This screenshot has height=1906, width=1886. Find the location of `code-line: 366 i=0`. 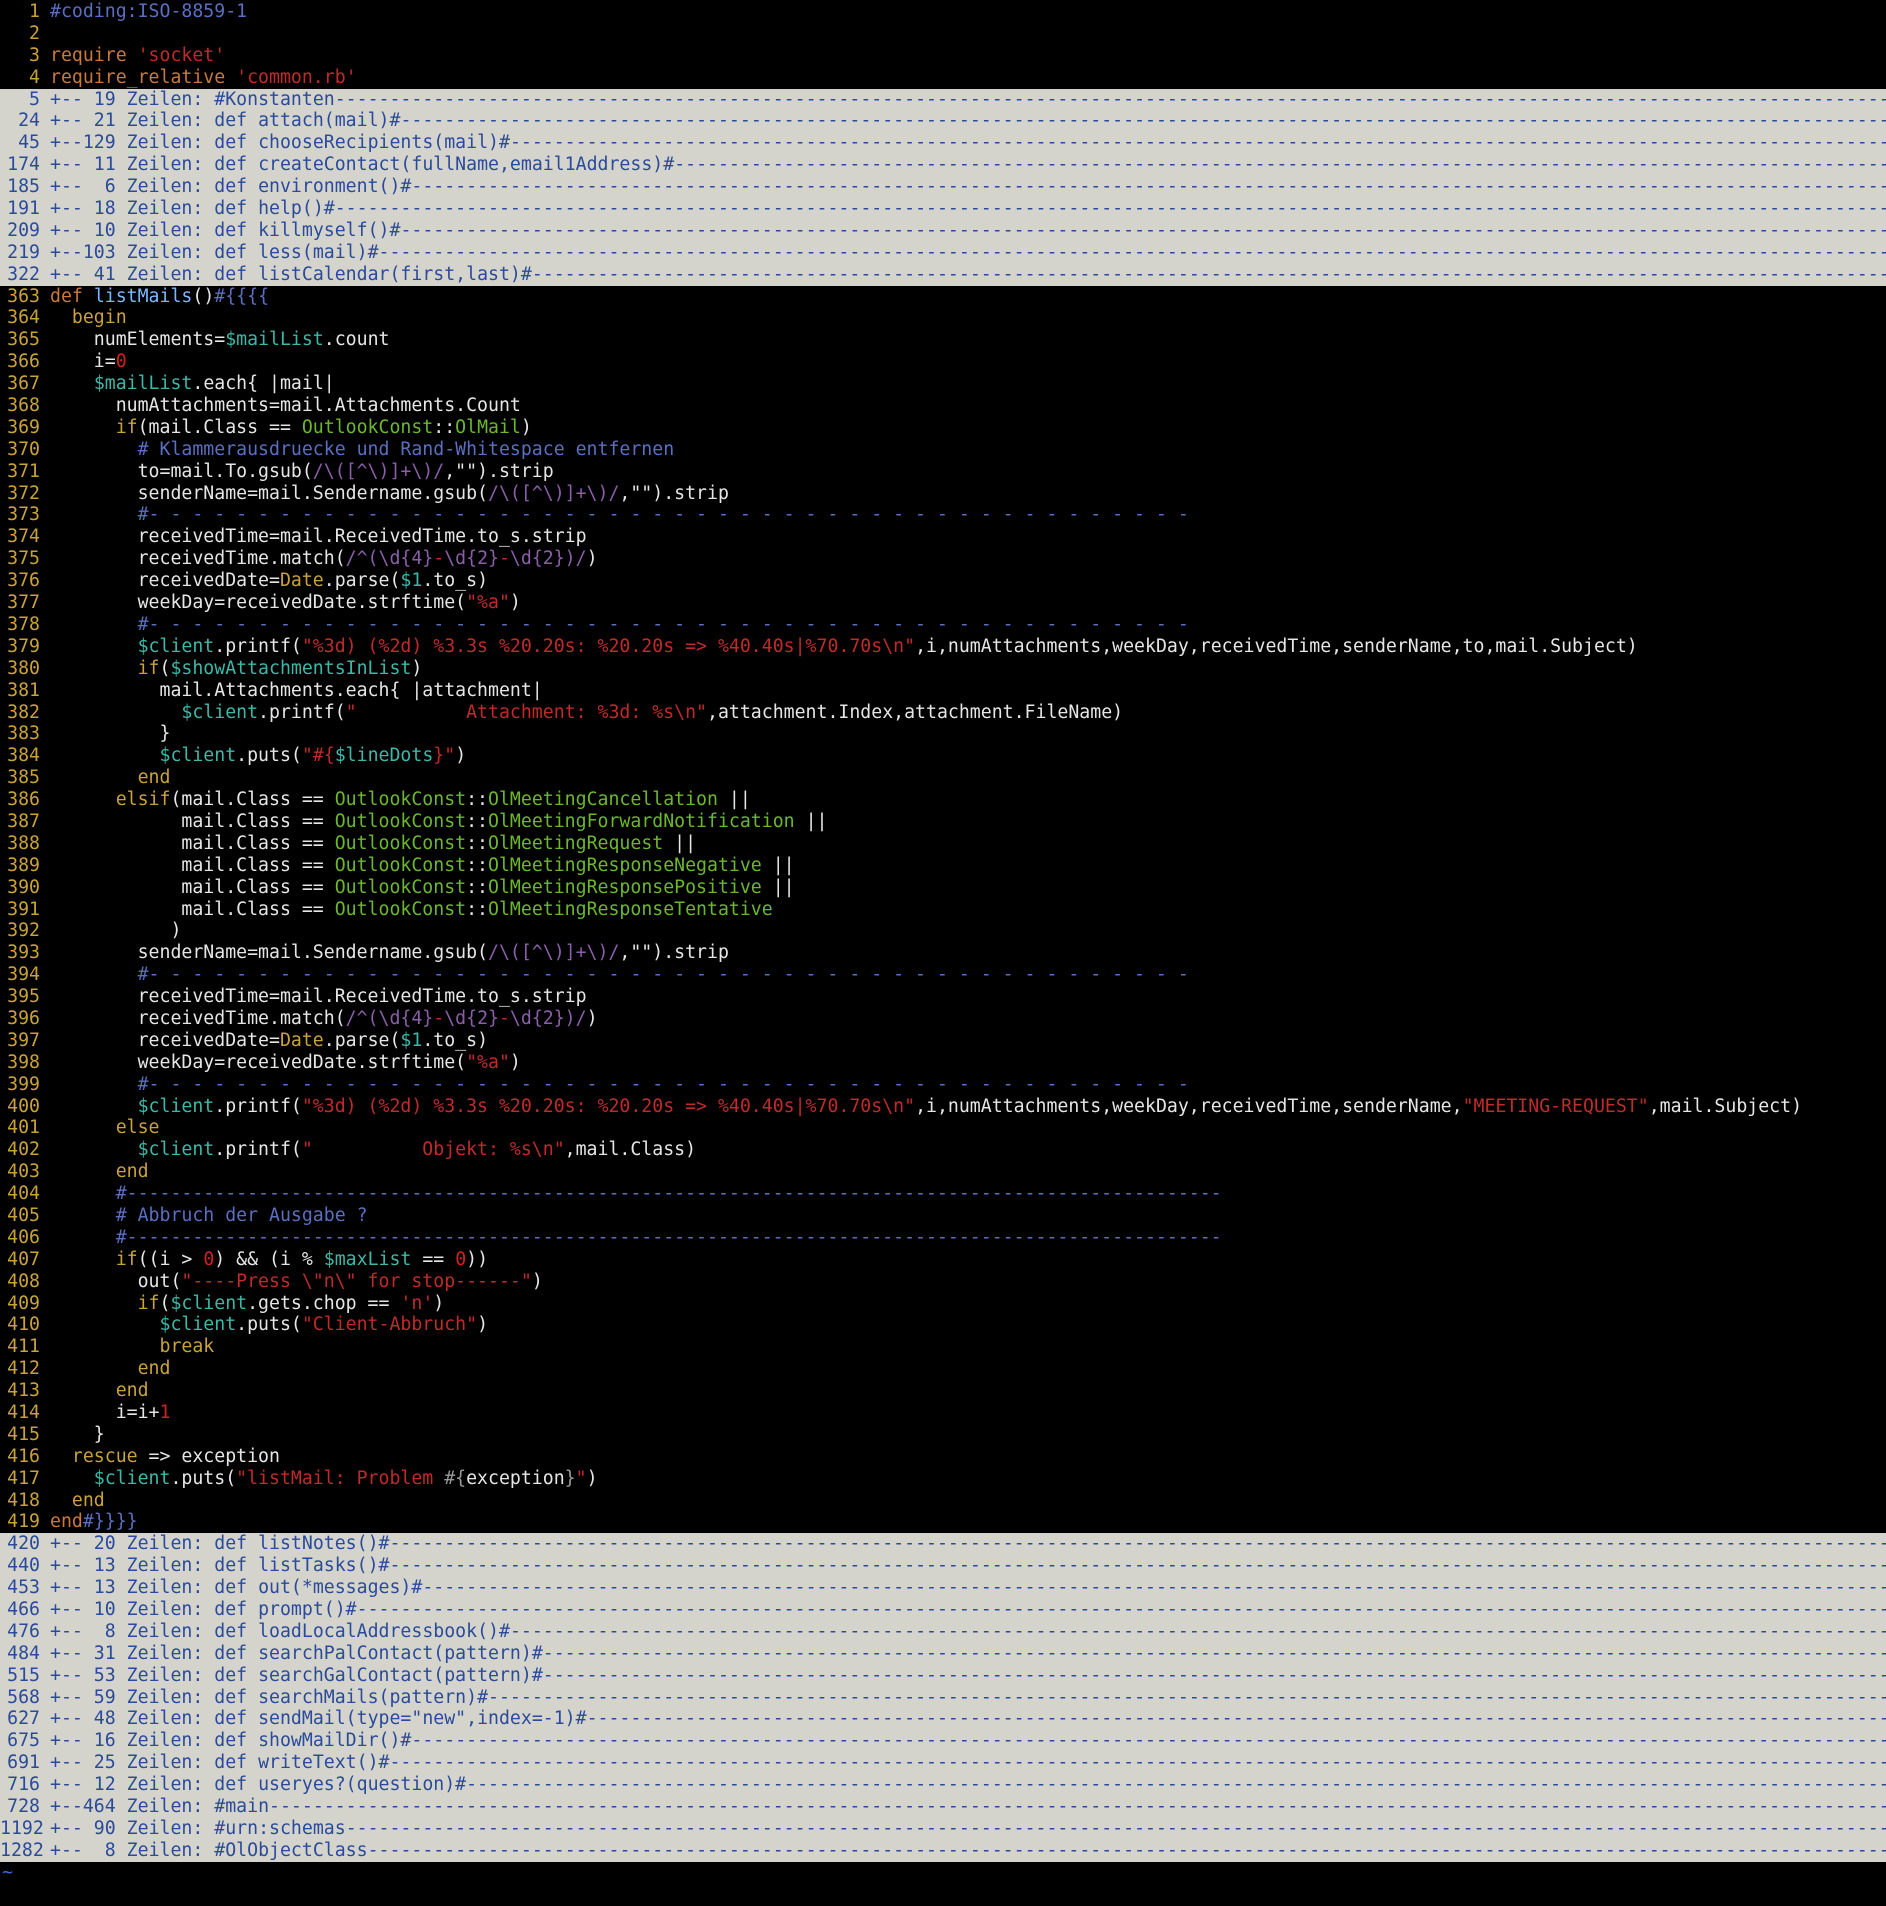

code-line: 366 i=0 is located at coordinates (943, 362).